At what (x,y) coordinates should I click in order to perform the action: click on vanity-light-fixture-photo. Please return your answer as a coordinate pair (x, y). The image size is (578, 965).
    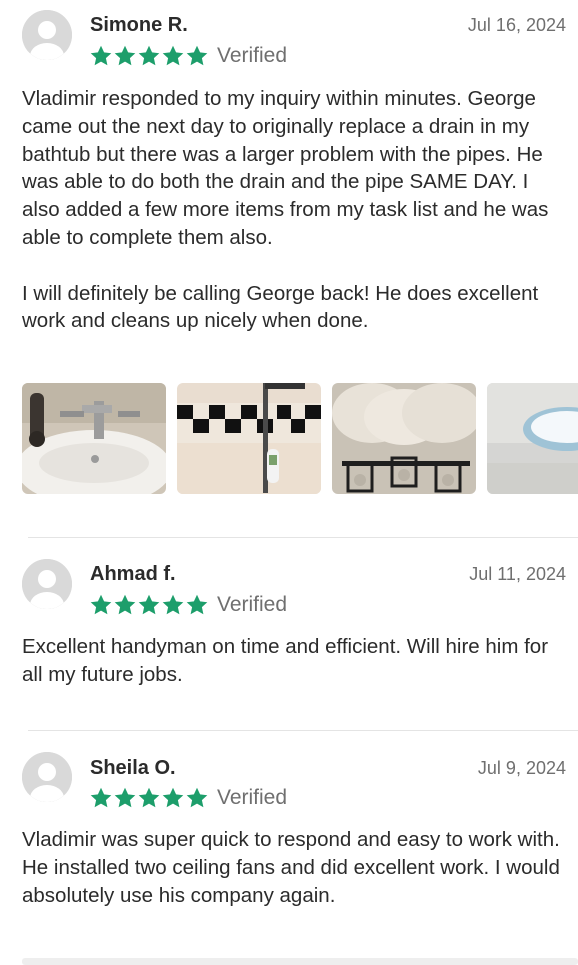
    Looking at the image, I should click on (404, 438).